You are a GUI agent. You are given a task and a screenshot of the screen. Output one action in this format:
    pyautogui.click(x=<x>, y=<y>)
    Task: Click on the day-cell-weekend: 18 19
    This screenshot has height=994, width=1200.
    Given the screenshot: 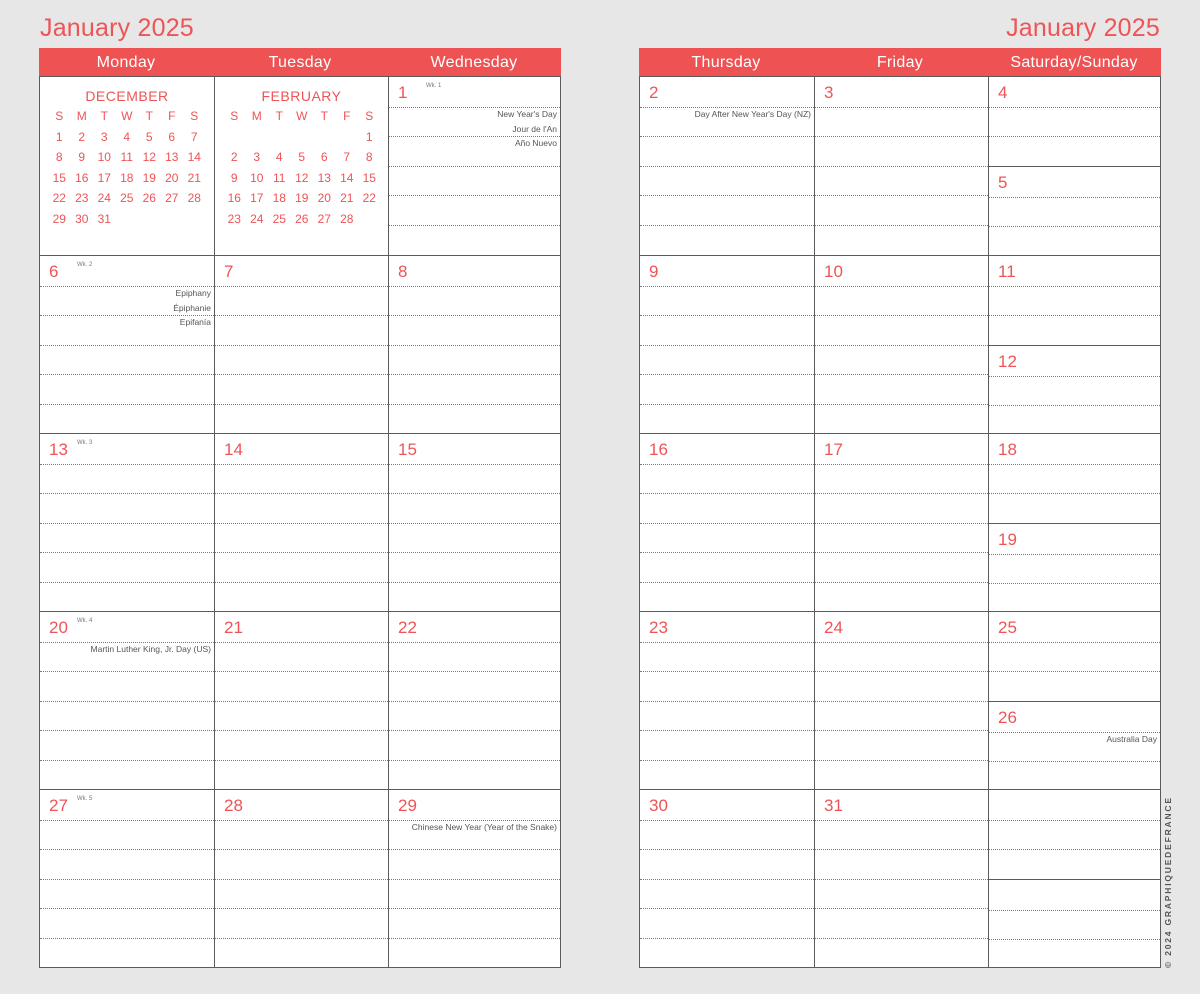 What is the action you would take?
    pyautogui.click(x=1074, y=522)
    